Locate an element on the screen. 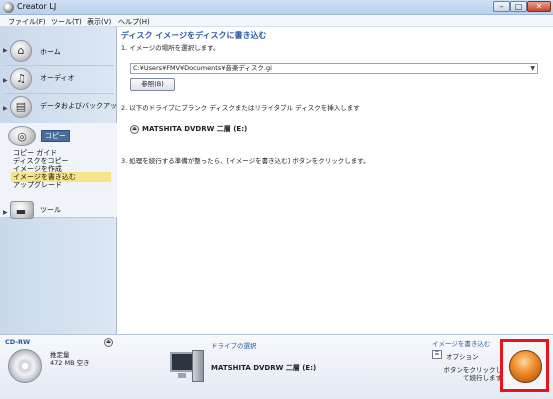 This screenshot has height=399, width=553. write-image-button is located at coordinates (525, 366).